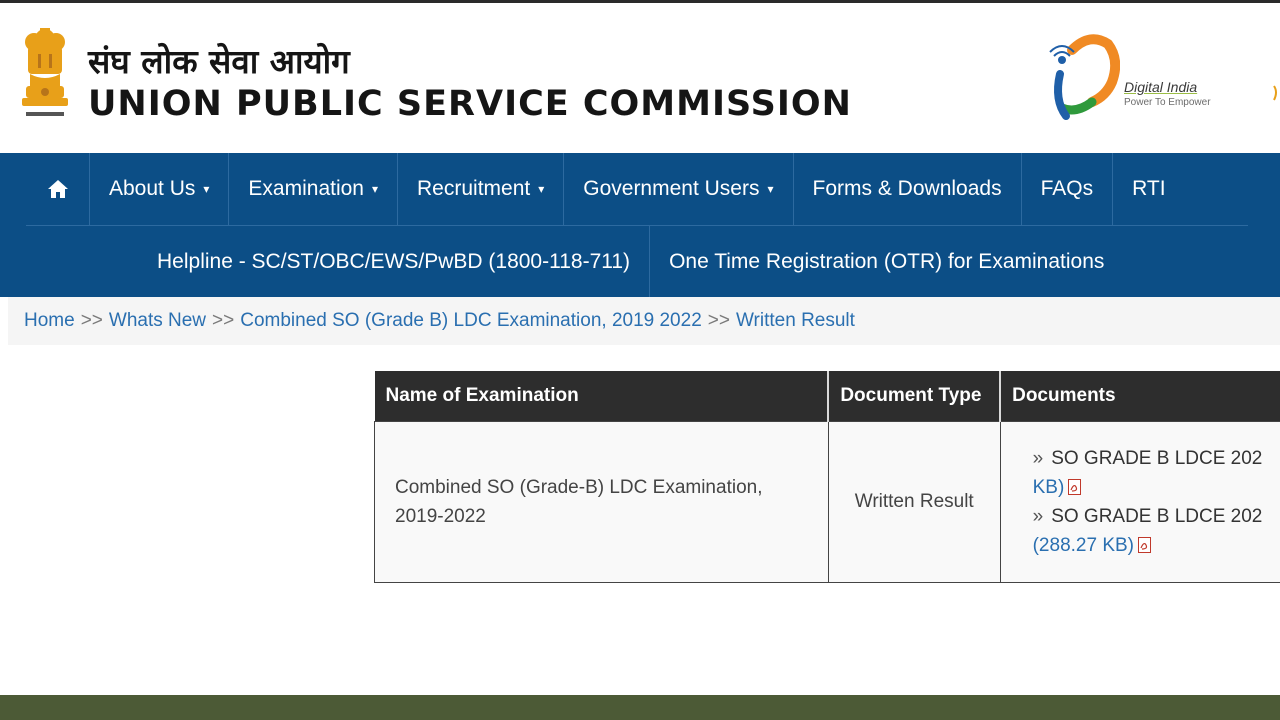  Describe the element at coordinates (671, 188) in the screenshot. I see `nav-government-users-label: Government Users` at that location.